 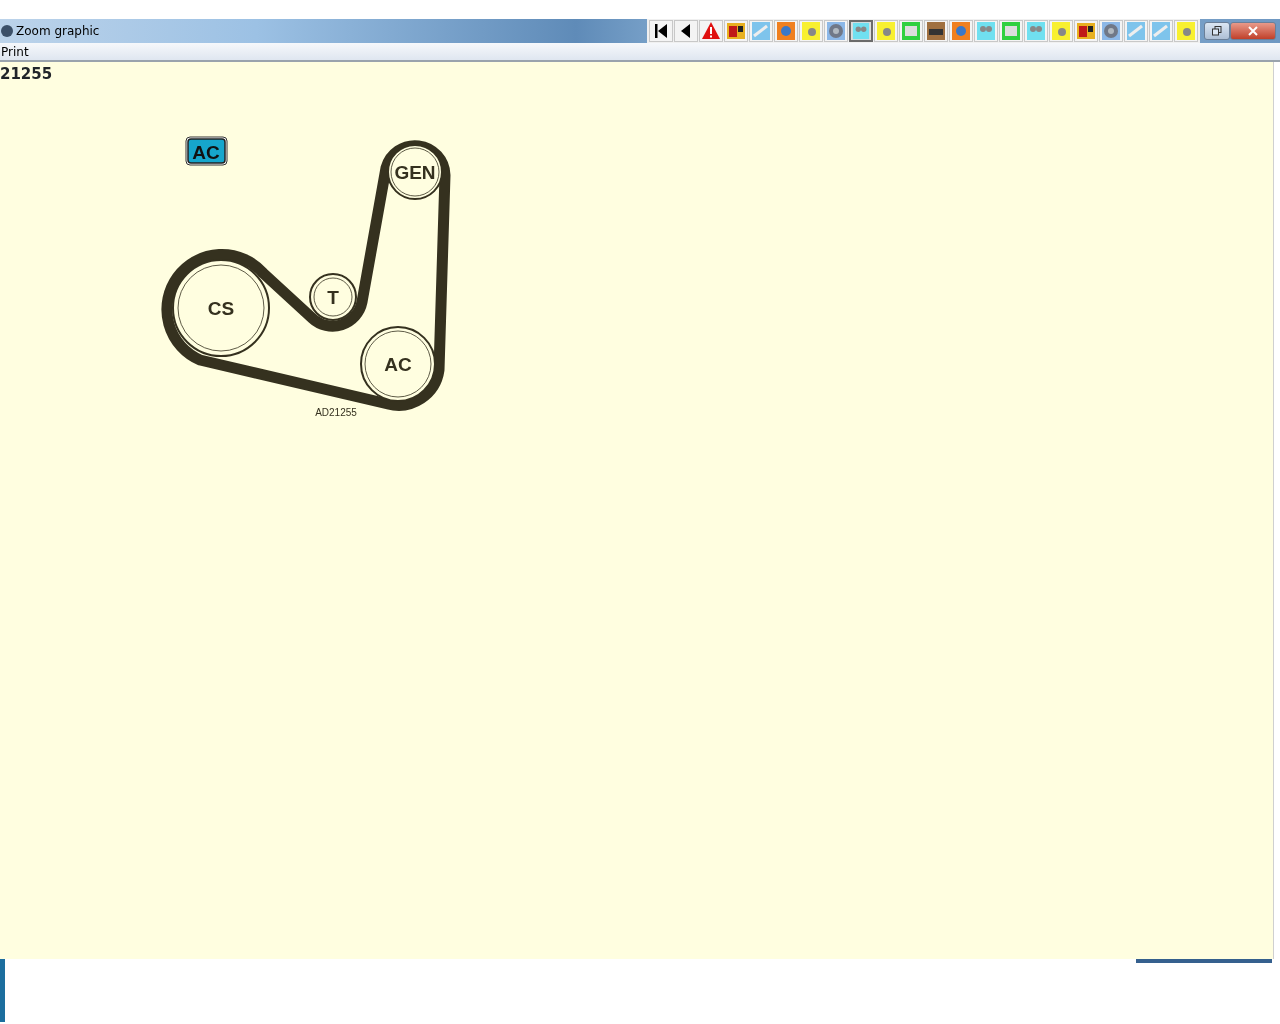 What do you see at coordinates (711, 31) in the screenshot?
I see `warning-icon` at bounding box center [711, 31].